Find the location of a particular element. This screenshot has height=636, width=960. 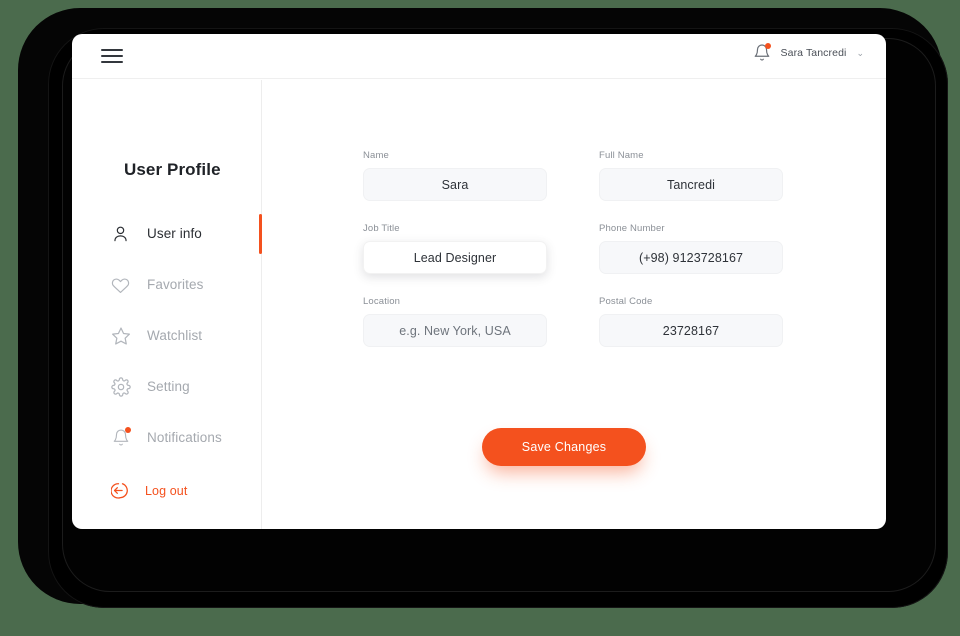

header-actions: Sara Tancredi ⌄ is located at coordinates (808, 53).